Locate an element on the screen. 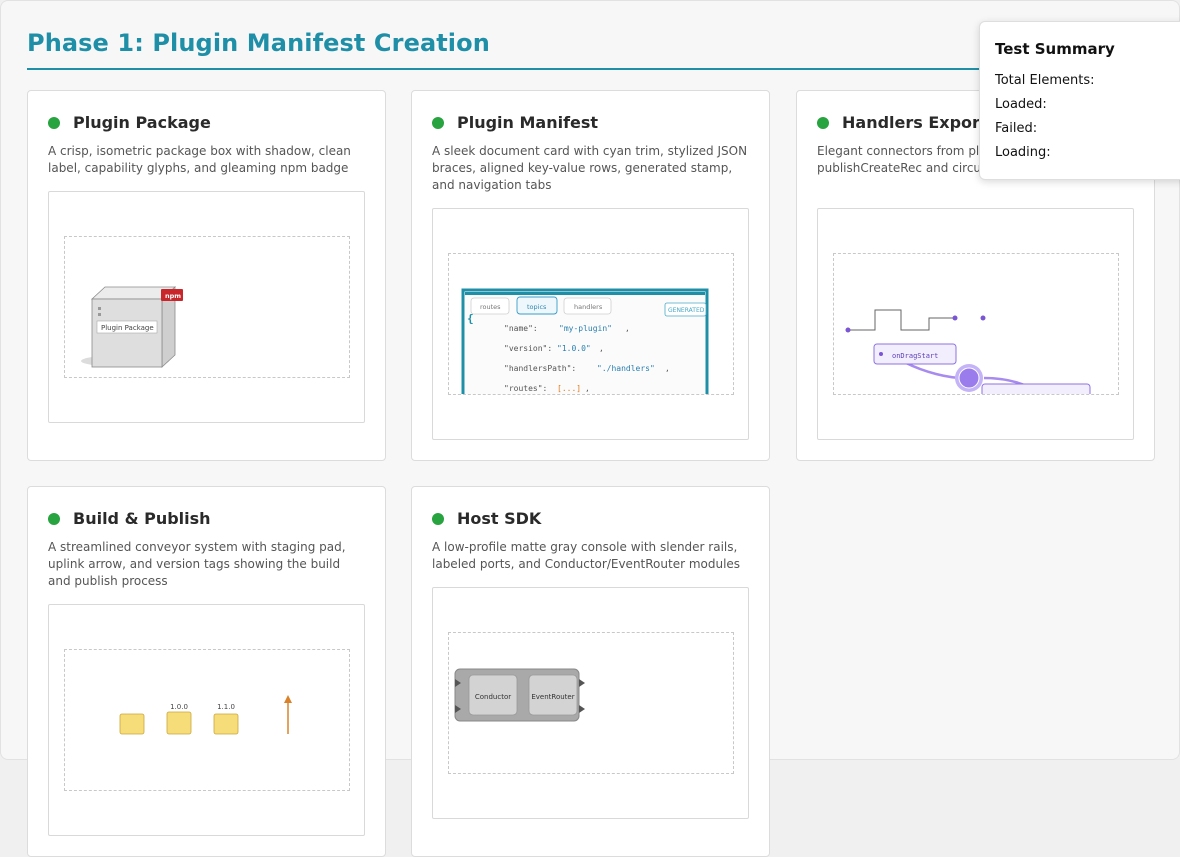  preview-frame: 1.0.0 1.1.0 is located at coordinates (206, 720).